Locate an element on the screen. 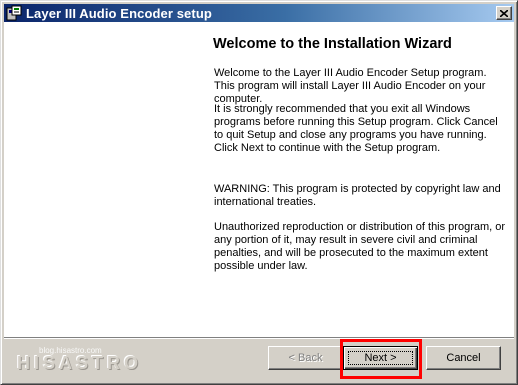 Image resolution: width=518 pixels, height=385 pixels. next-highlight-box is located at coordinates (381, 359).